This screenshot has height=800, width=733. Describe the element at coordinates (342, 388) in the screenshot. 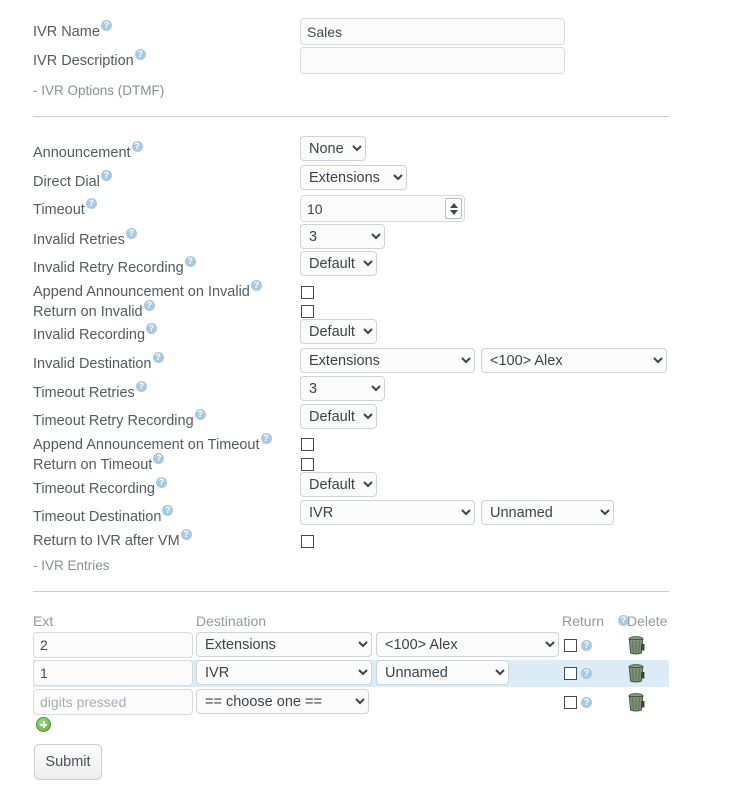

I see `timeout-retries-select: 3` at that location.